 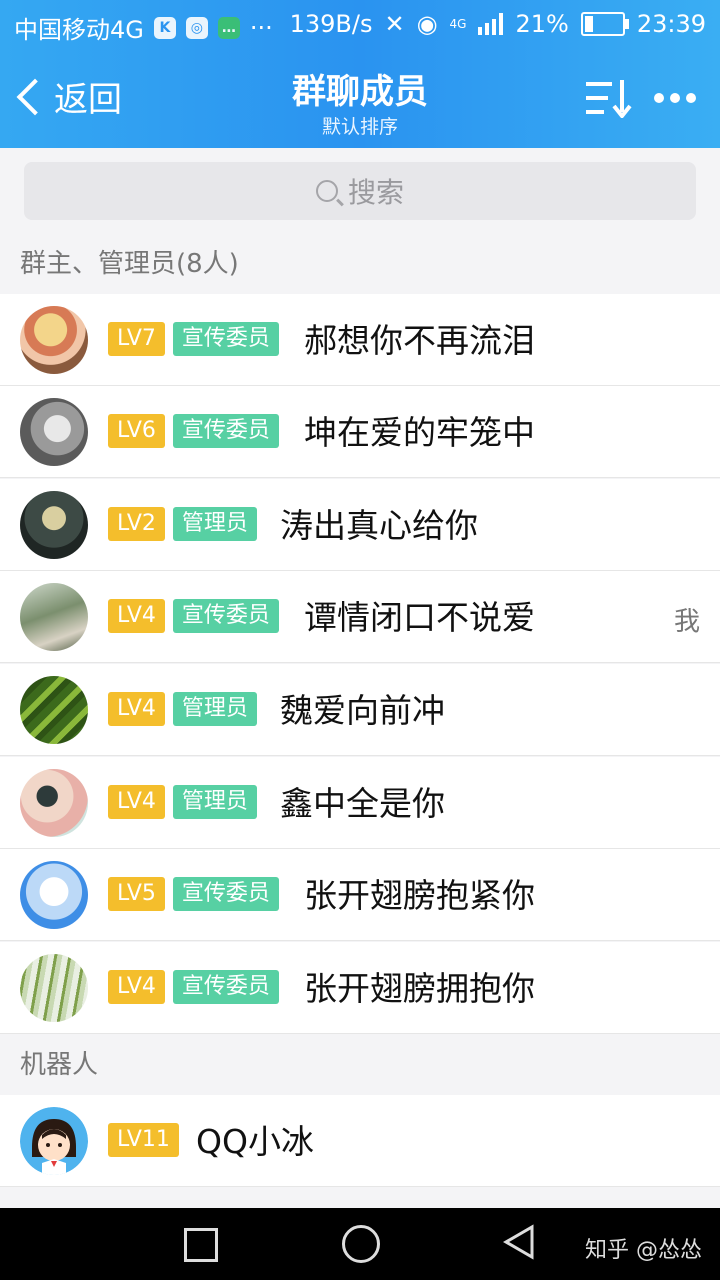 I want to click on signal-icon, so click(x=491, y=24).